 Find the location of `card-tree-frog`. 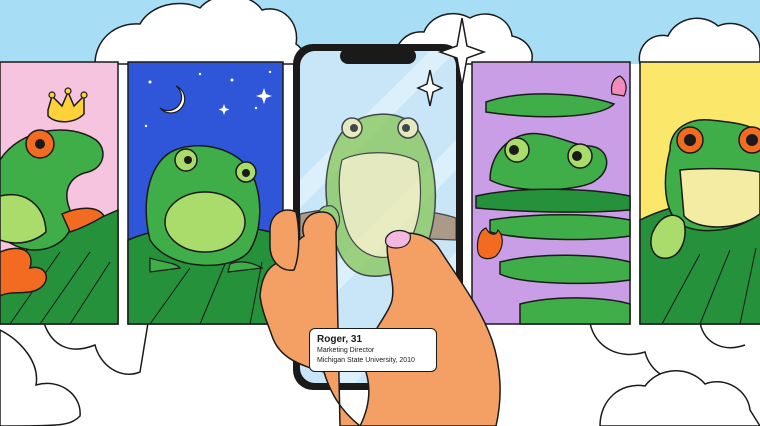

card-tree-frog is located at coordinates (699, 193).